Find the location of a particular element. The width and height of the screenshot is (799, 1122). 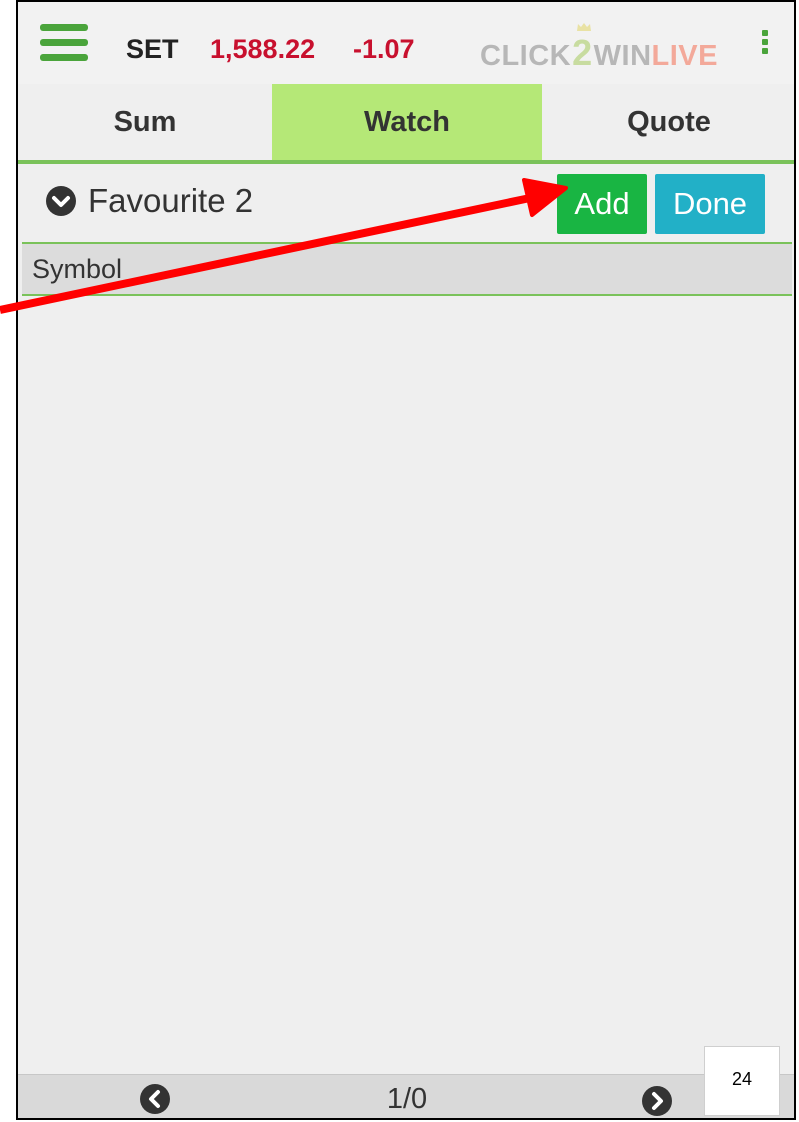

tab-underline is located at coordinates (406, 162).